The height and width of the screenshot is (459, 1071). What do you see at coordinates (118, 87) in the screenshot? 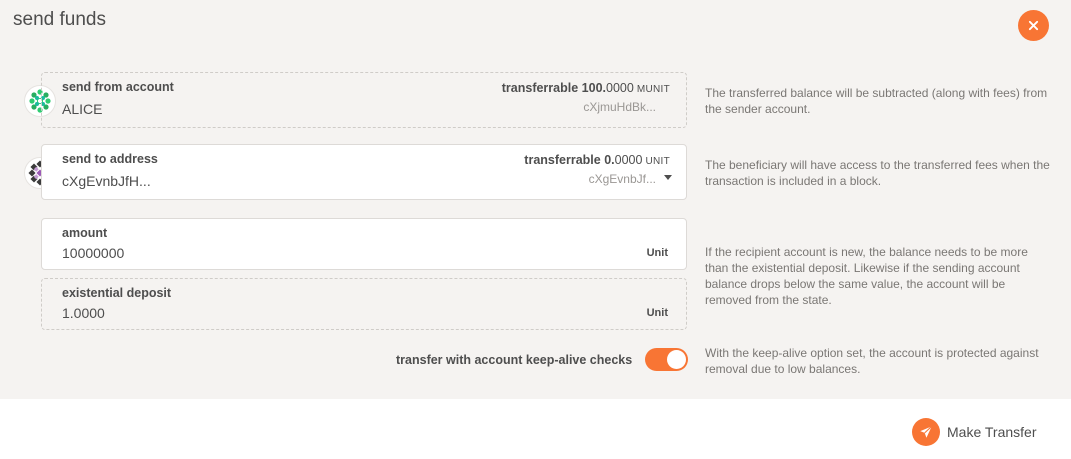
I see `send-from-label: send from account` at bounding box center [118, 87].